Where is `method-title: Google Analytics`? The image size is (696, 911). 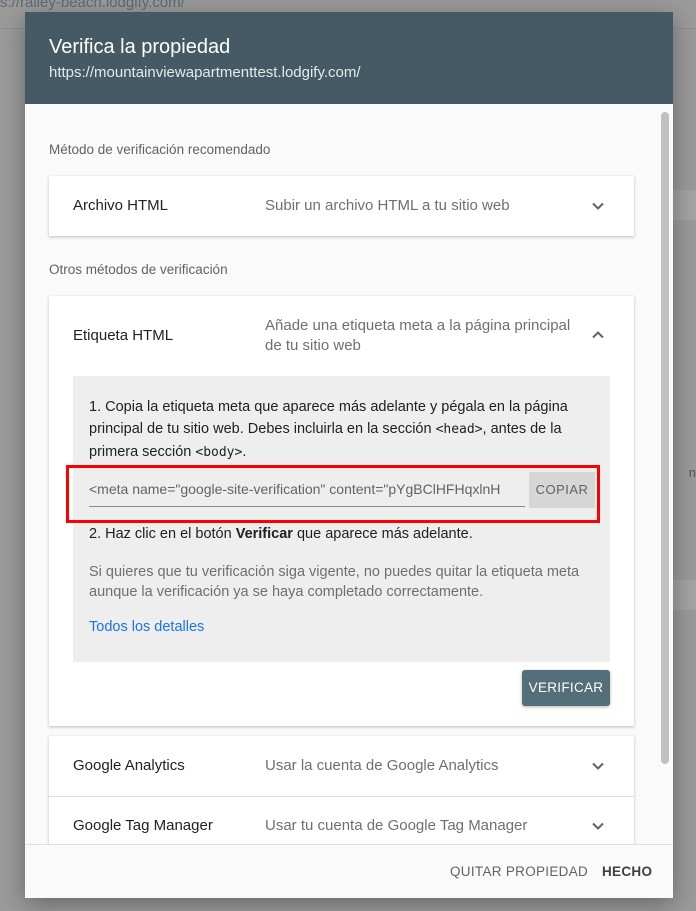 method-title: Google Analytics is located at coordinates (129, 765).